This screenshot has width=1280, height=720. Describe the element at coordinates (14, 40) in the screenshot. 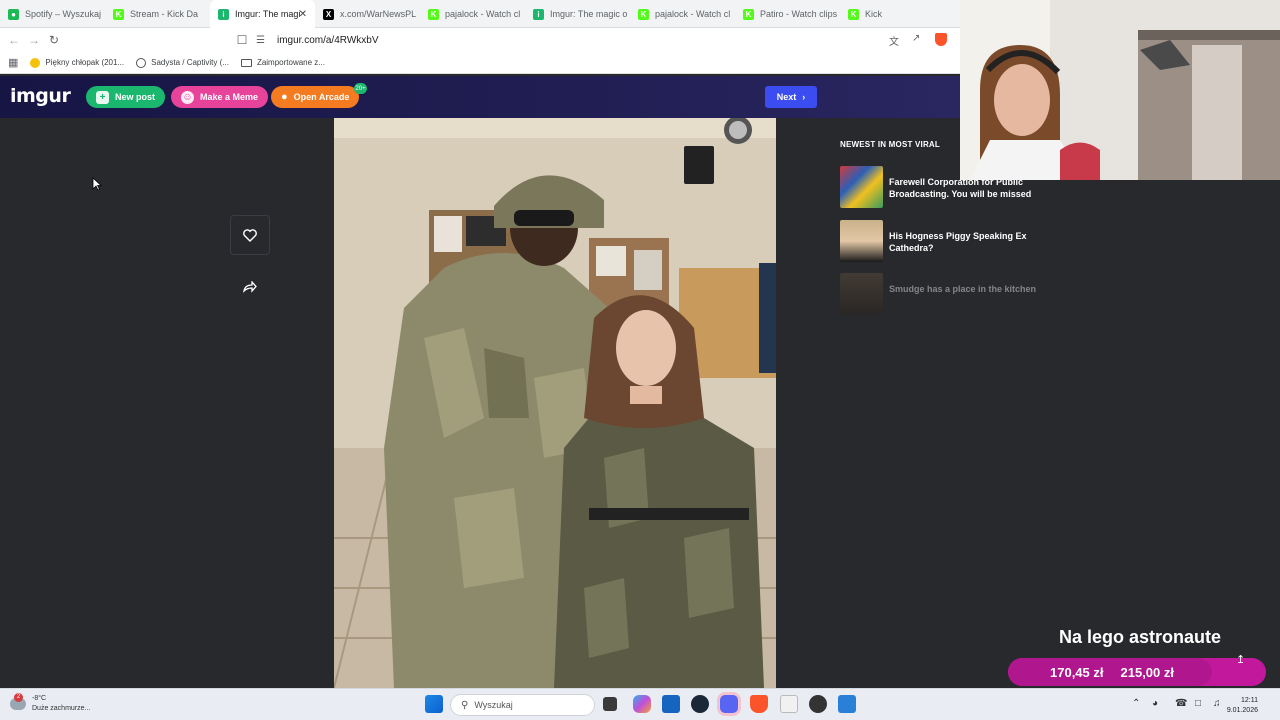

I see `back-icon: ←` at that location.